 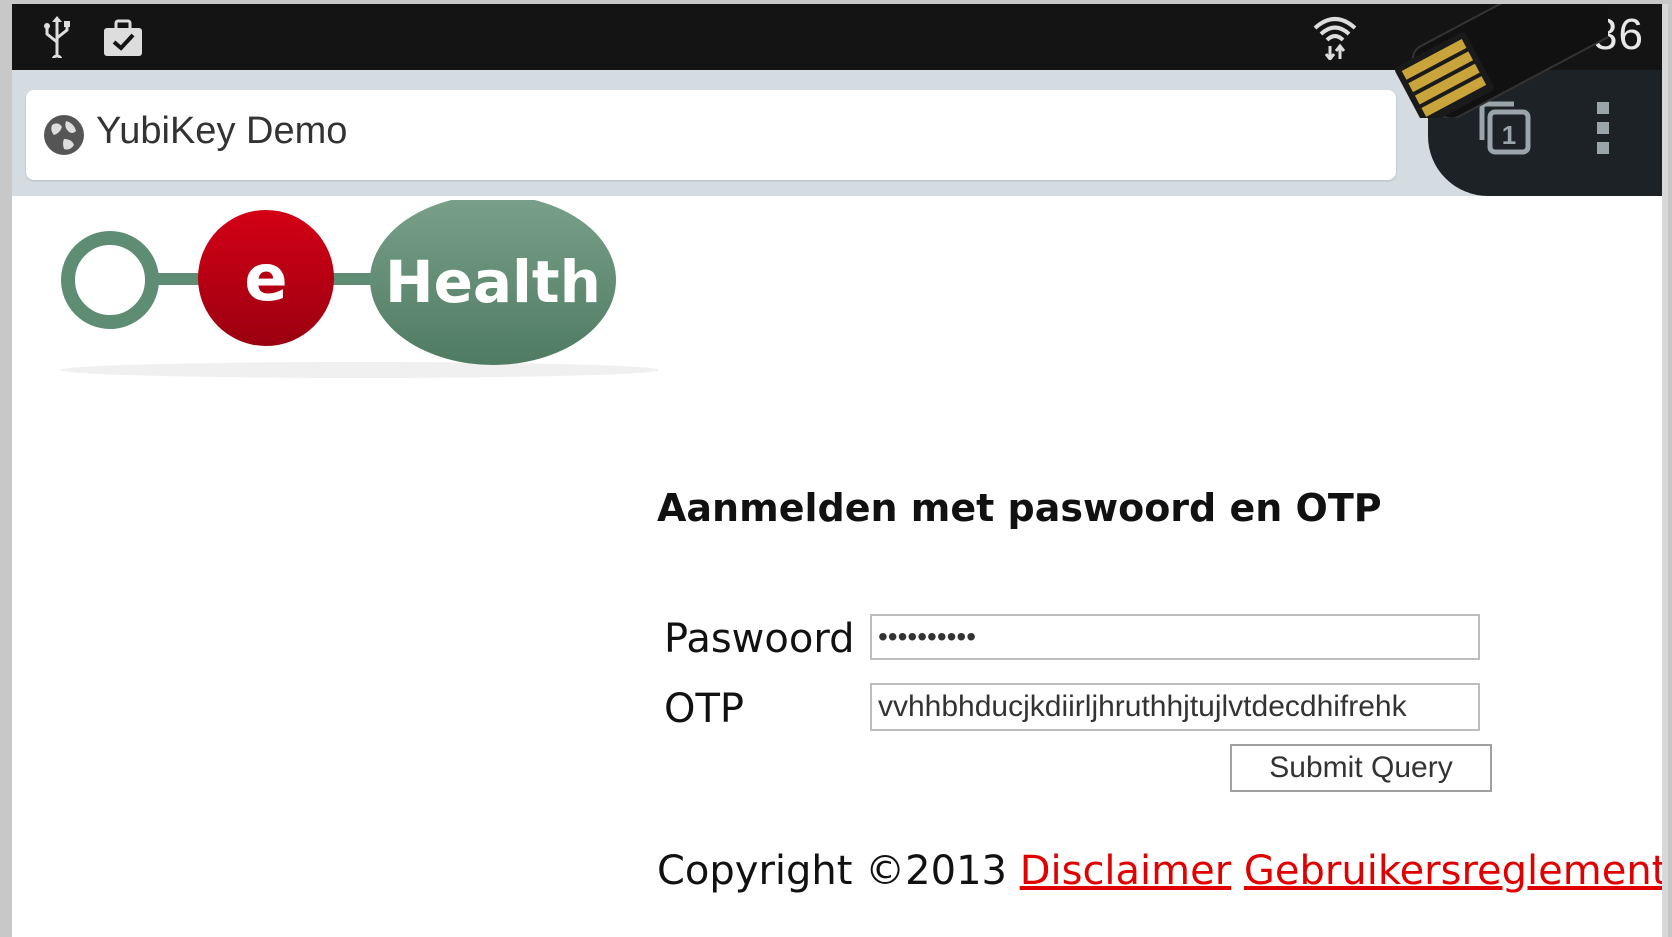 What do you see at coordinates (1175, 707) in the screenshot?
I see `otp-field` at bounding box center [1175, 707].